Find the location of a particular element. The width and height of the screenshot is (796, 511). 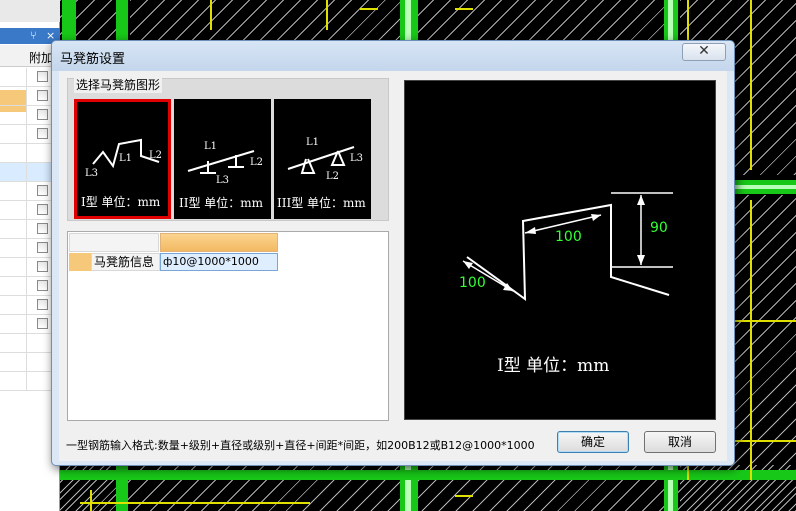

close-button: ✕ is located at coordinates (704, 52).